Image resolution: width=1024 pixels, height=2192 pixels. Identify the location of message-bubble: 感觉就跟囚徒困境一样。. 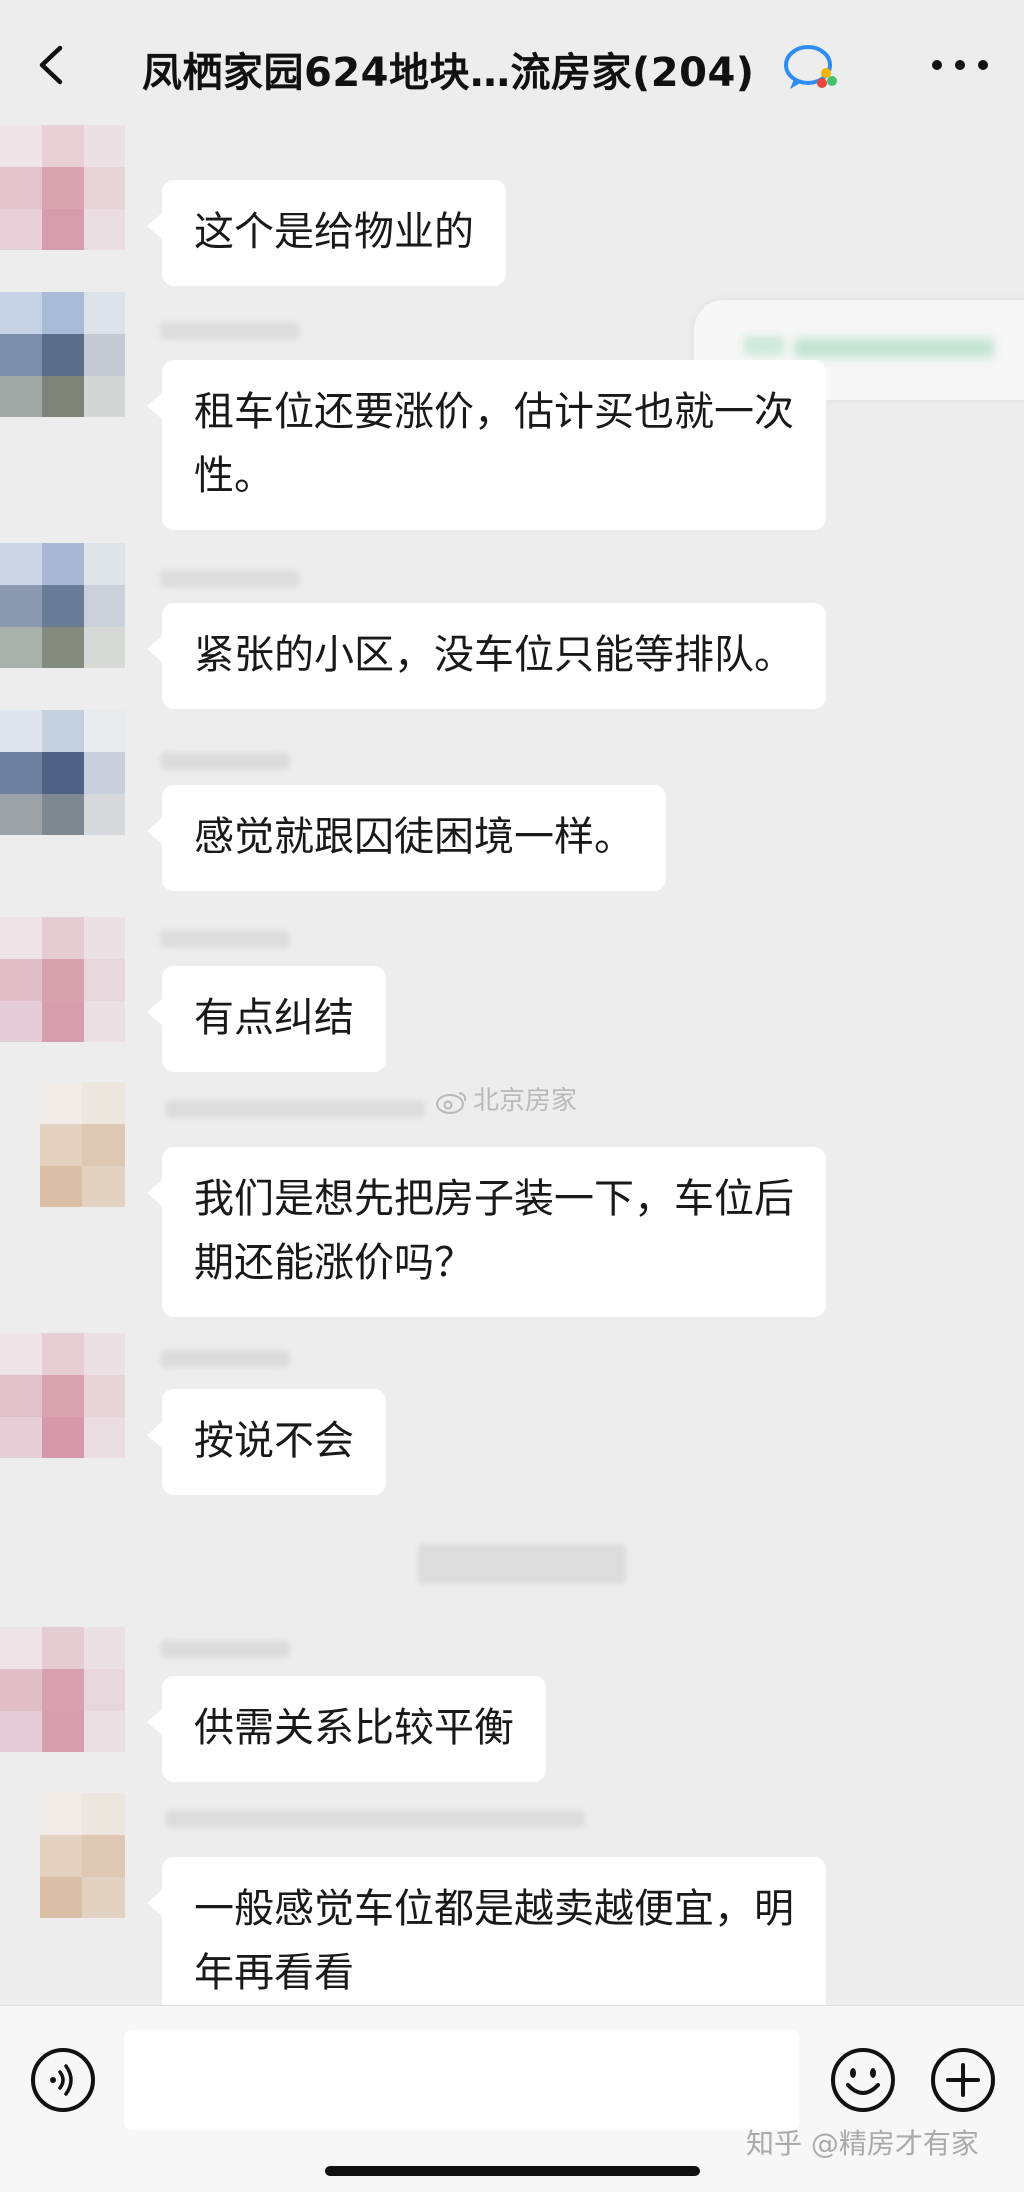
(406, 838).